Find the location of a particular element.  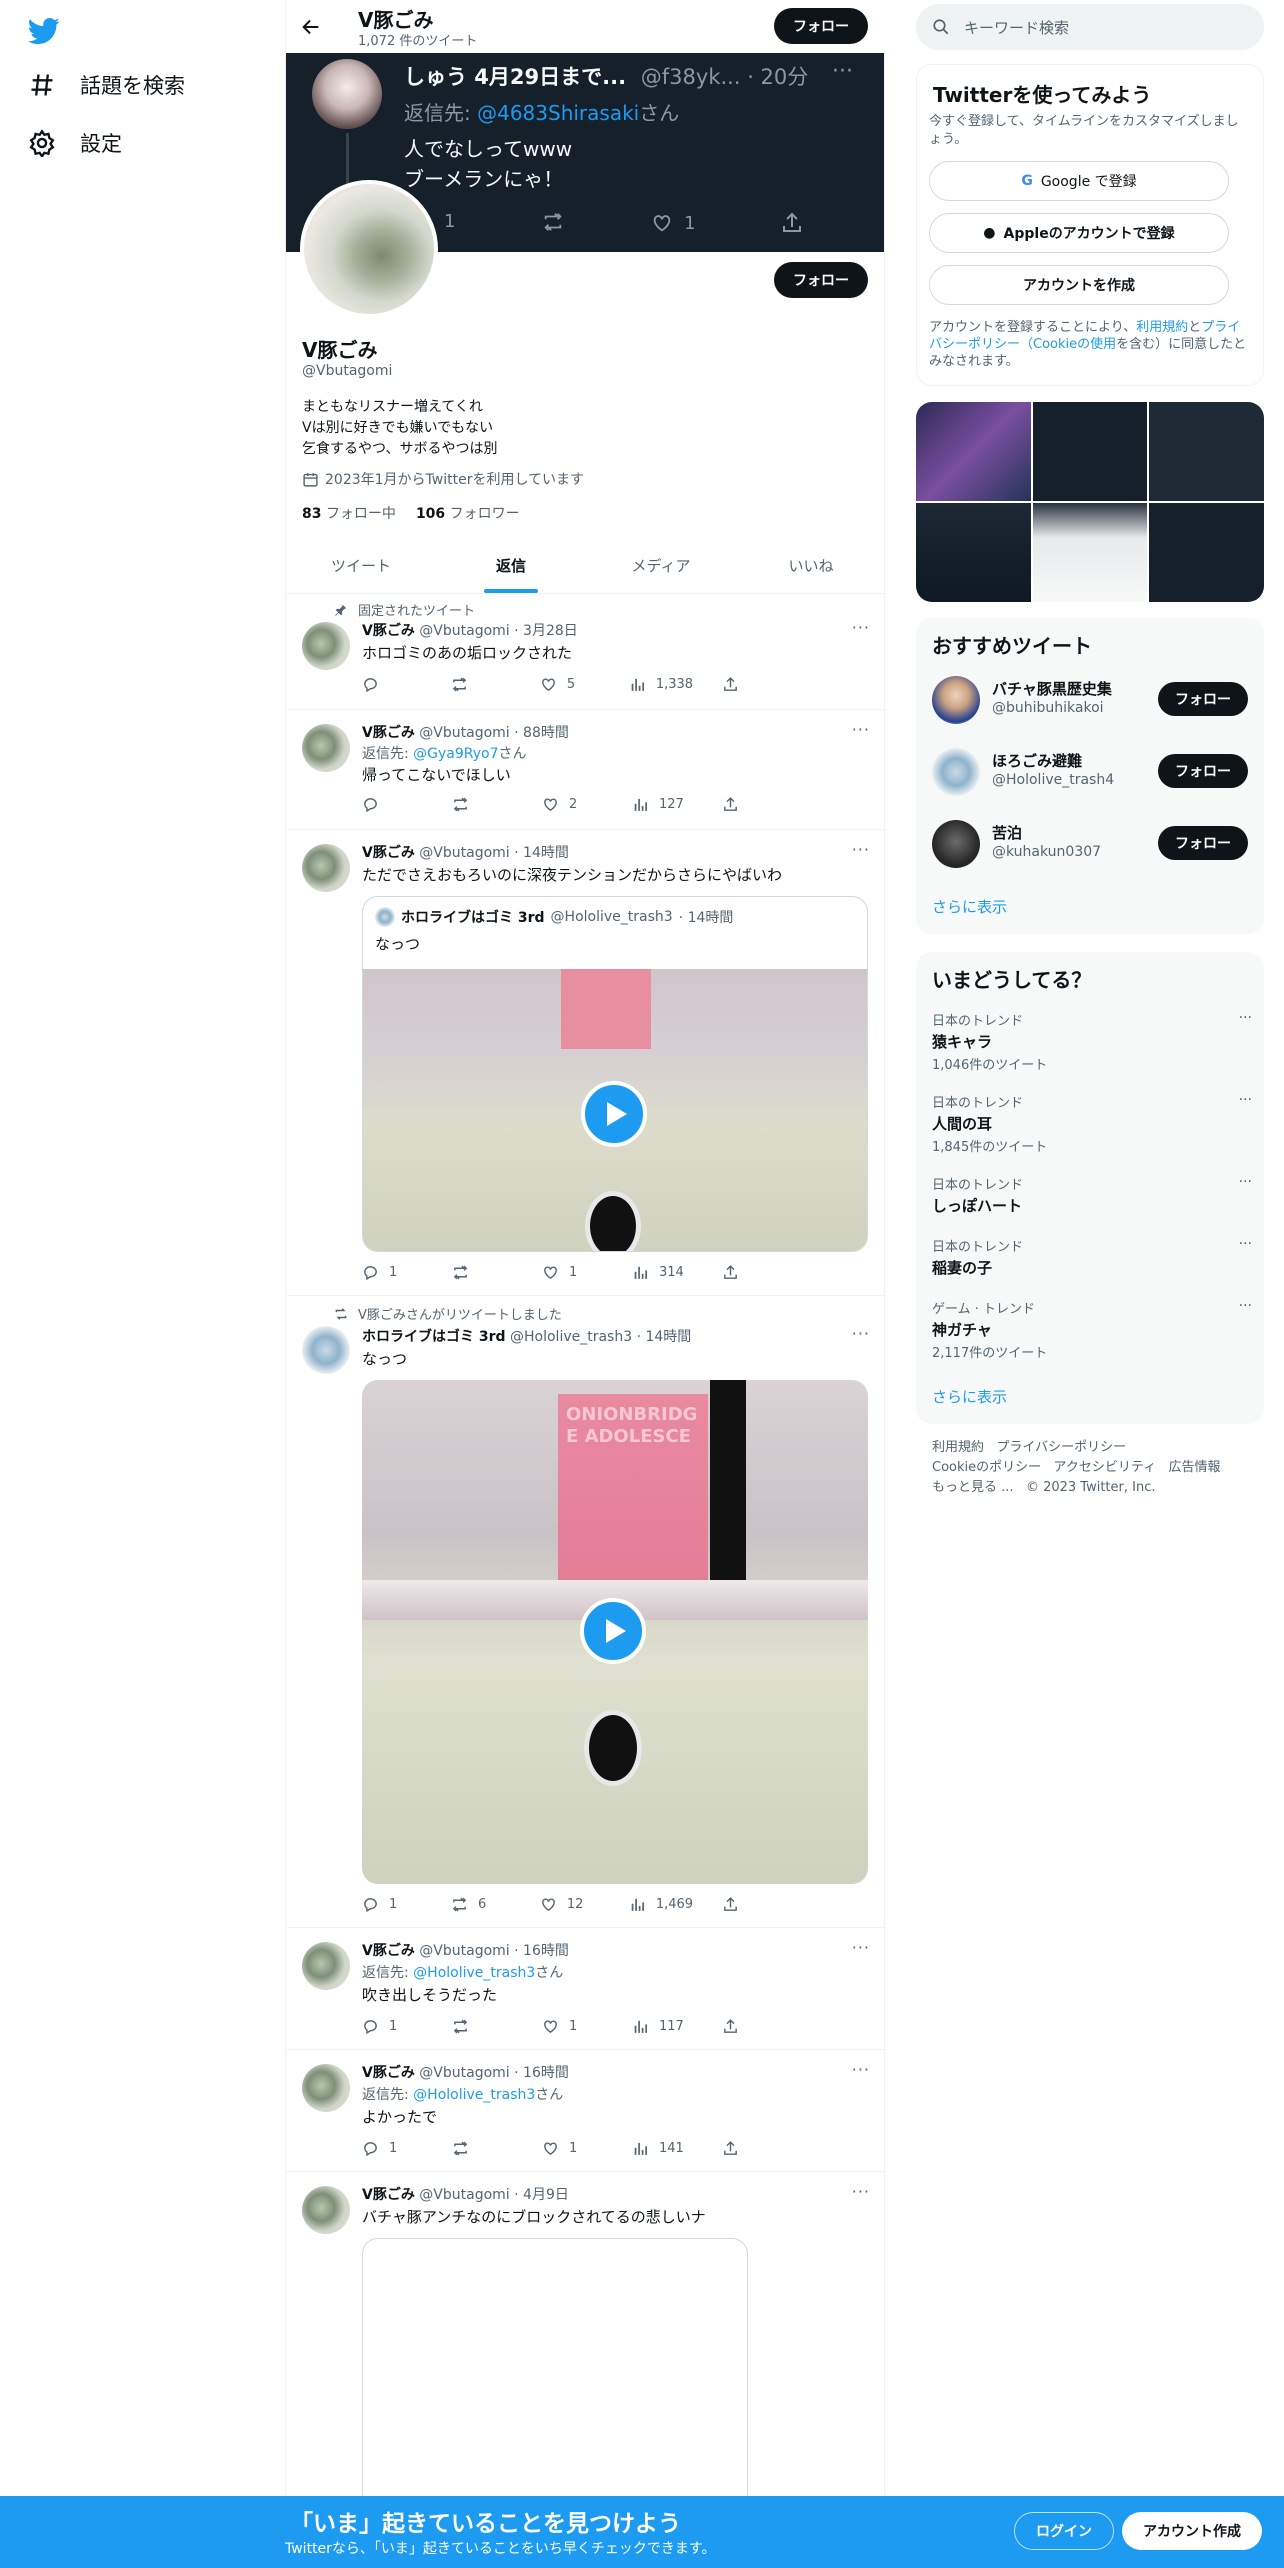

back-arrow-icon is located at coordinates (311, 27).